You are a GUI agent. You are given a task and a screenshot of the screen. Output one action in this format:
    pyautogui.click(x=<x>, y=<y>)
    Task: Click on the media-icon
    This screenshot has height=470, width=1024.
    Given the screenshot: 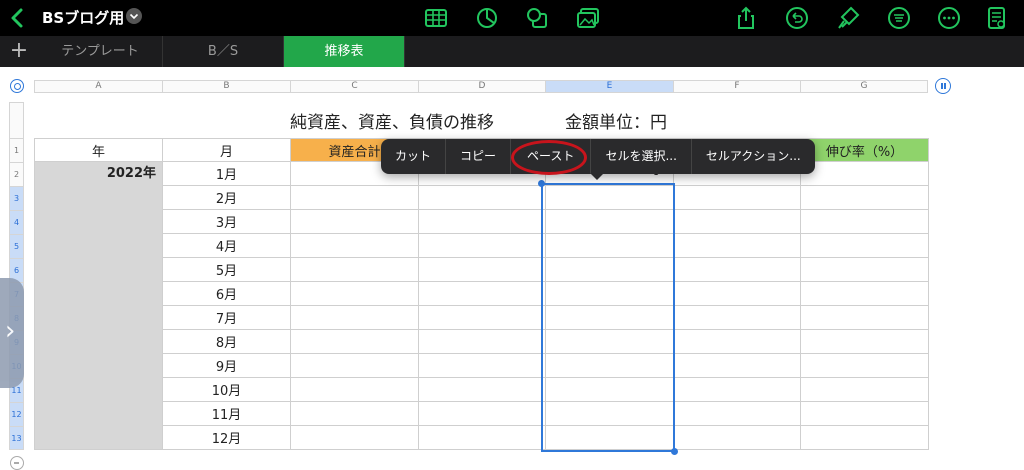 What is the action you would take?
    pyautogui.click(x=588, y=18)
    